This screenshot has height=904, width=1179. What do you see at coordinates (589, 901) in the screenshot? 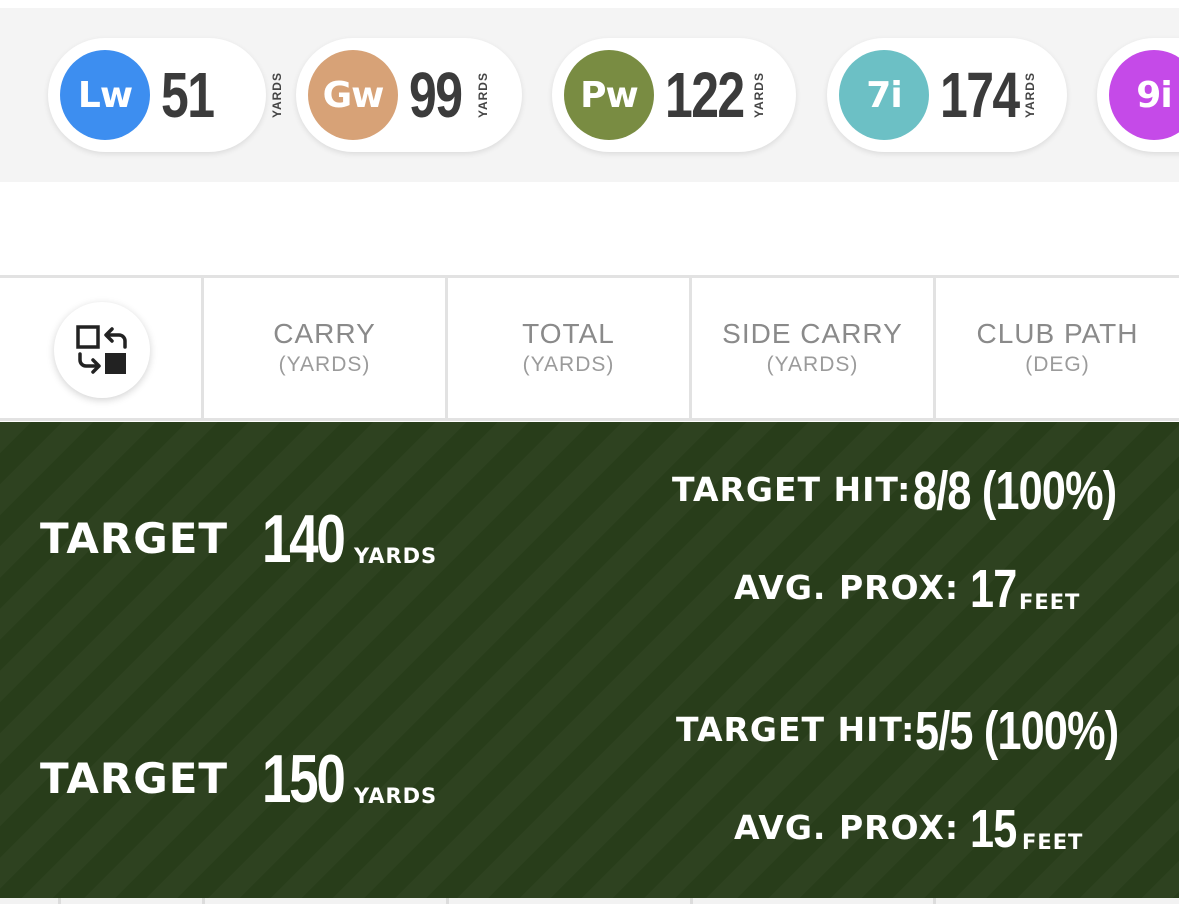
I see `next-row-edge` at bounding box center [589, 901].